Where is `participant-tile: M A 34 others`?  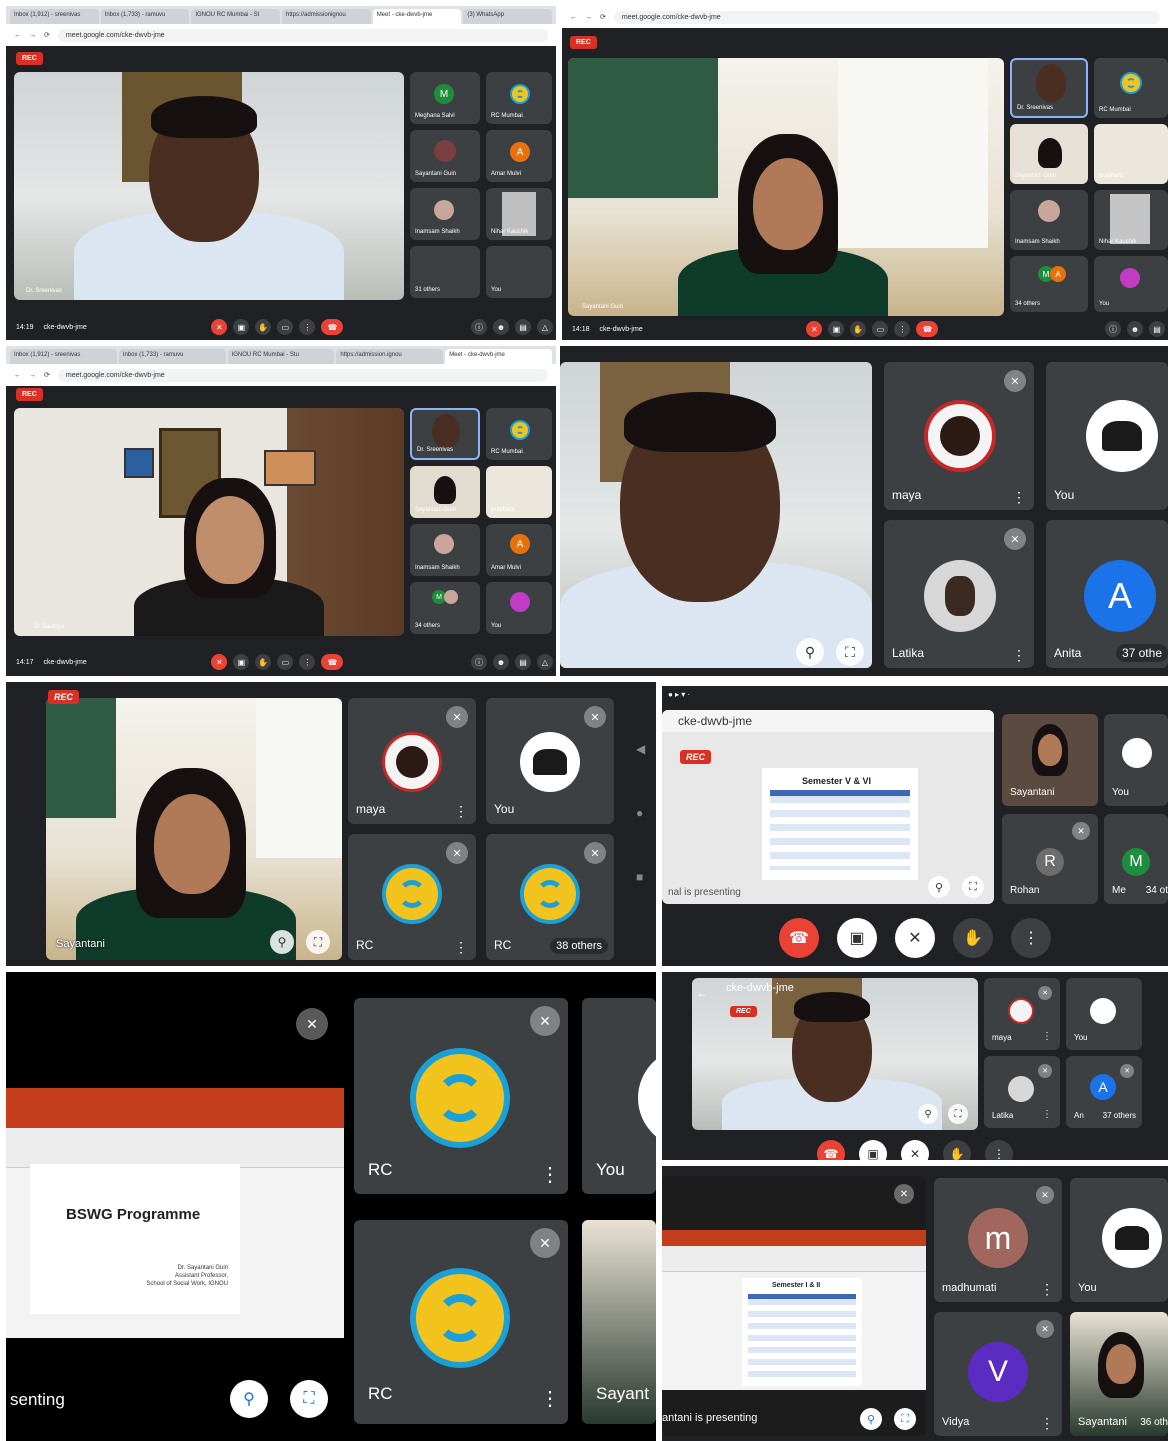 participant-tile: M A 34 others is located at coordinates (1049, 284).